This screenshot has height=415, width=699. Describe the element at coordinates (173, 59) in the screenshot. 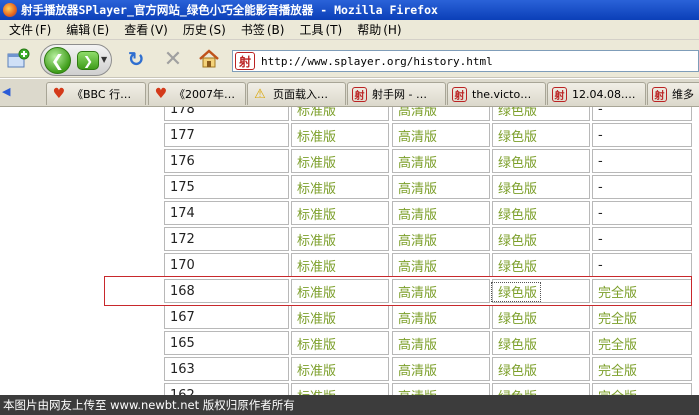

I see `stop-icon: ✕` at that location.